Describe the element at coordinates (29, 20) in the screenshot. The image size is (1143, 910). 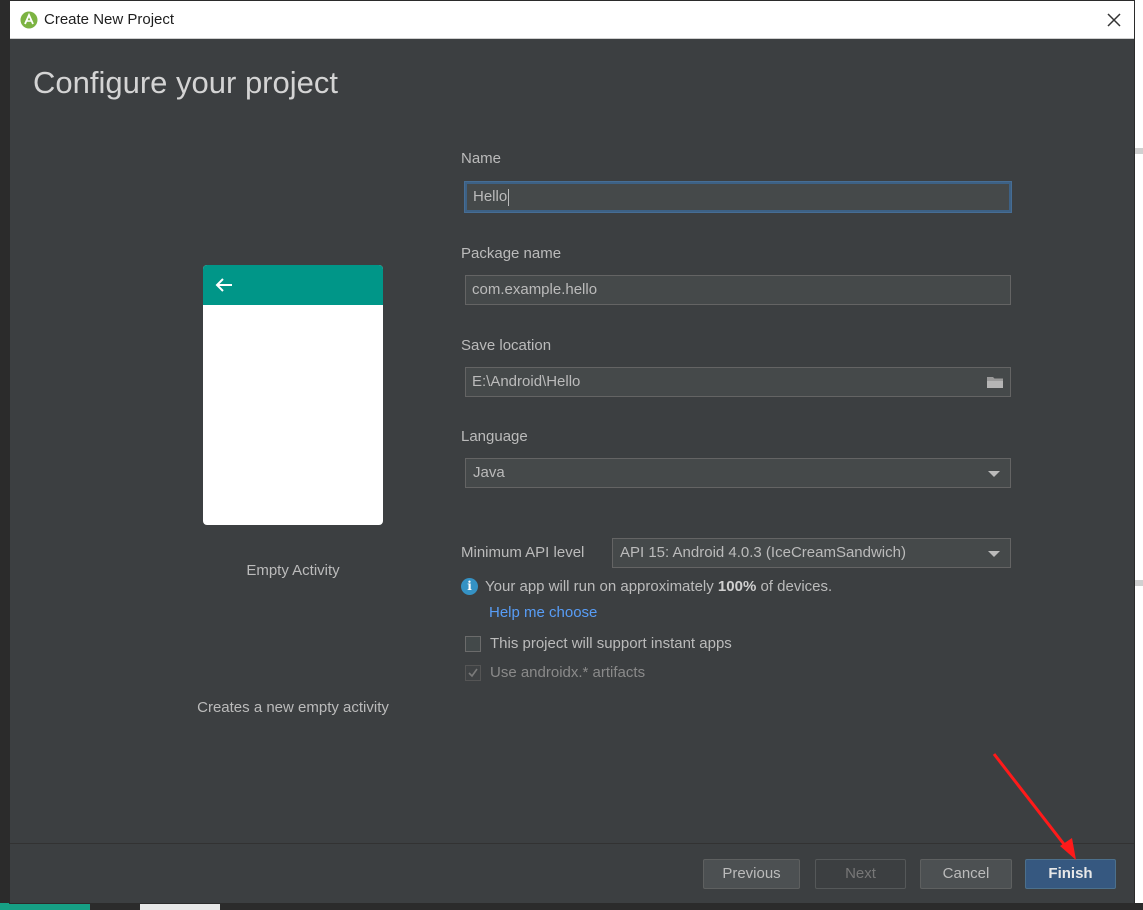
I see `android-studio-icon` at that location.